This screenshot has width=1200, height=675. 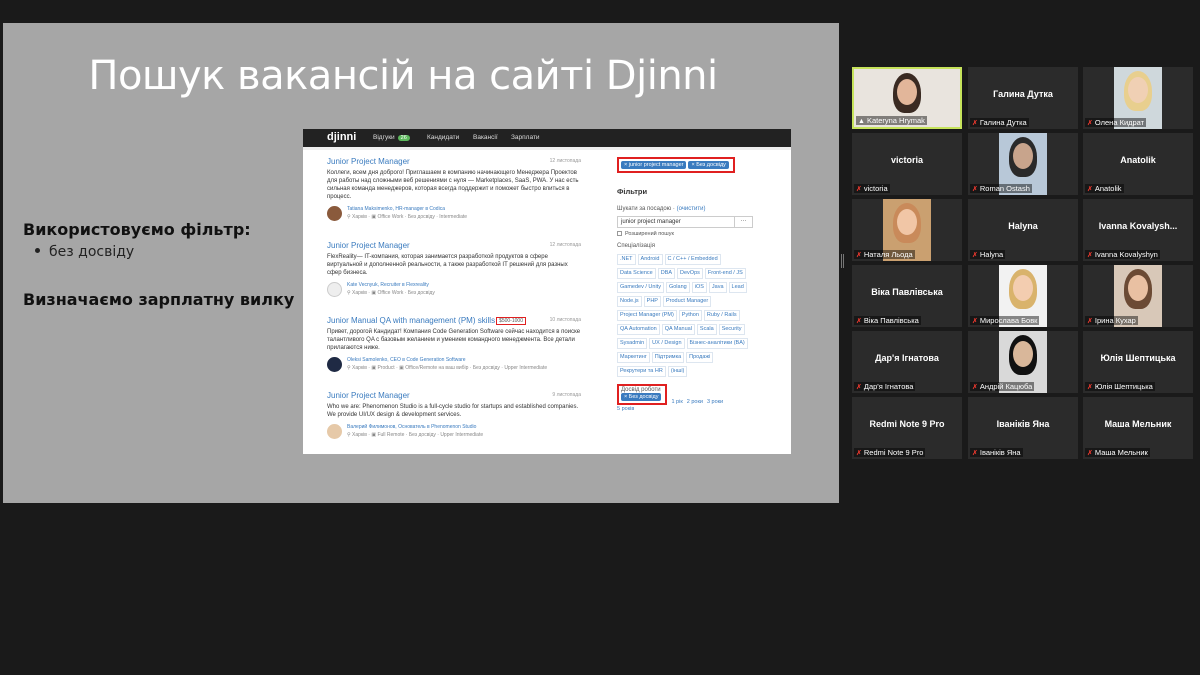 What do you see at coordinates (678, 329) in the screenshot?
I see `specialization-tag: QA Manual` at bounding box center [678, 329].